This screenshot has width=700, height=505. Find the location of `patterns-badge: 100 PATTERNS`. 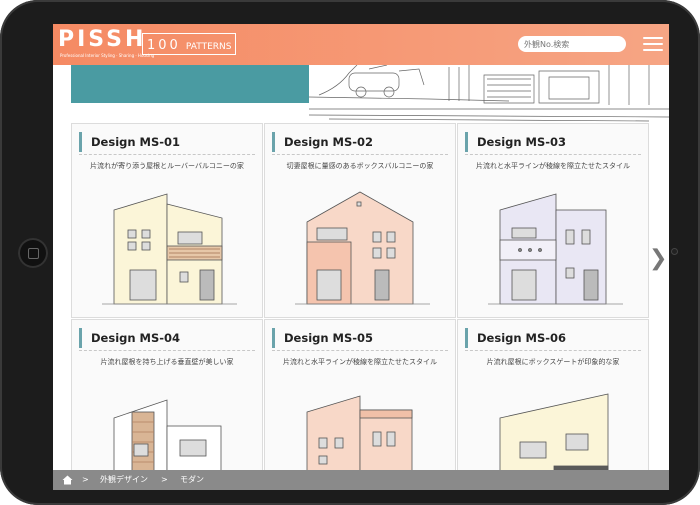

patterns-badge: 100 PATTERNS is located at coordinates (189, 44).